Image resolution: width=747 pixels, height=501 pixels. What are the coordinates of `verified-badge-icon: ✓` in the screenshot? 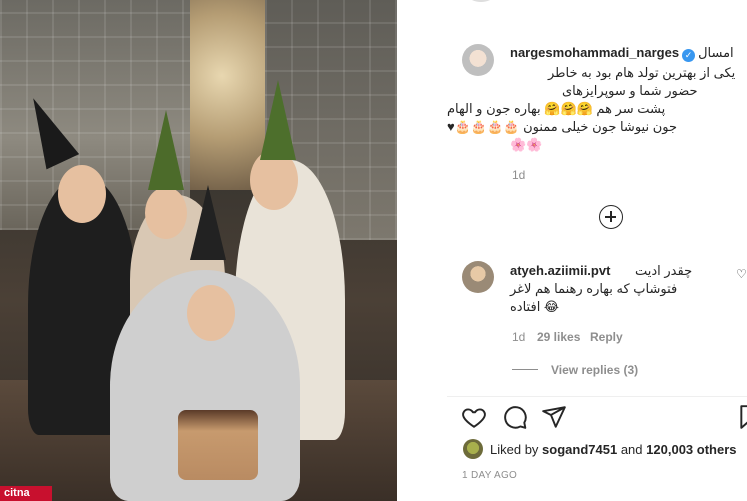 It's located at (689, 55).